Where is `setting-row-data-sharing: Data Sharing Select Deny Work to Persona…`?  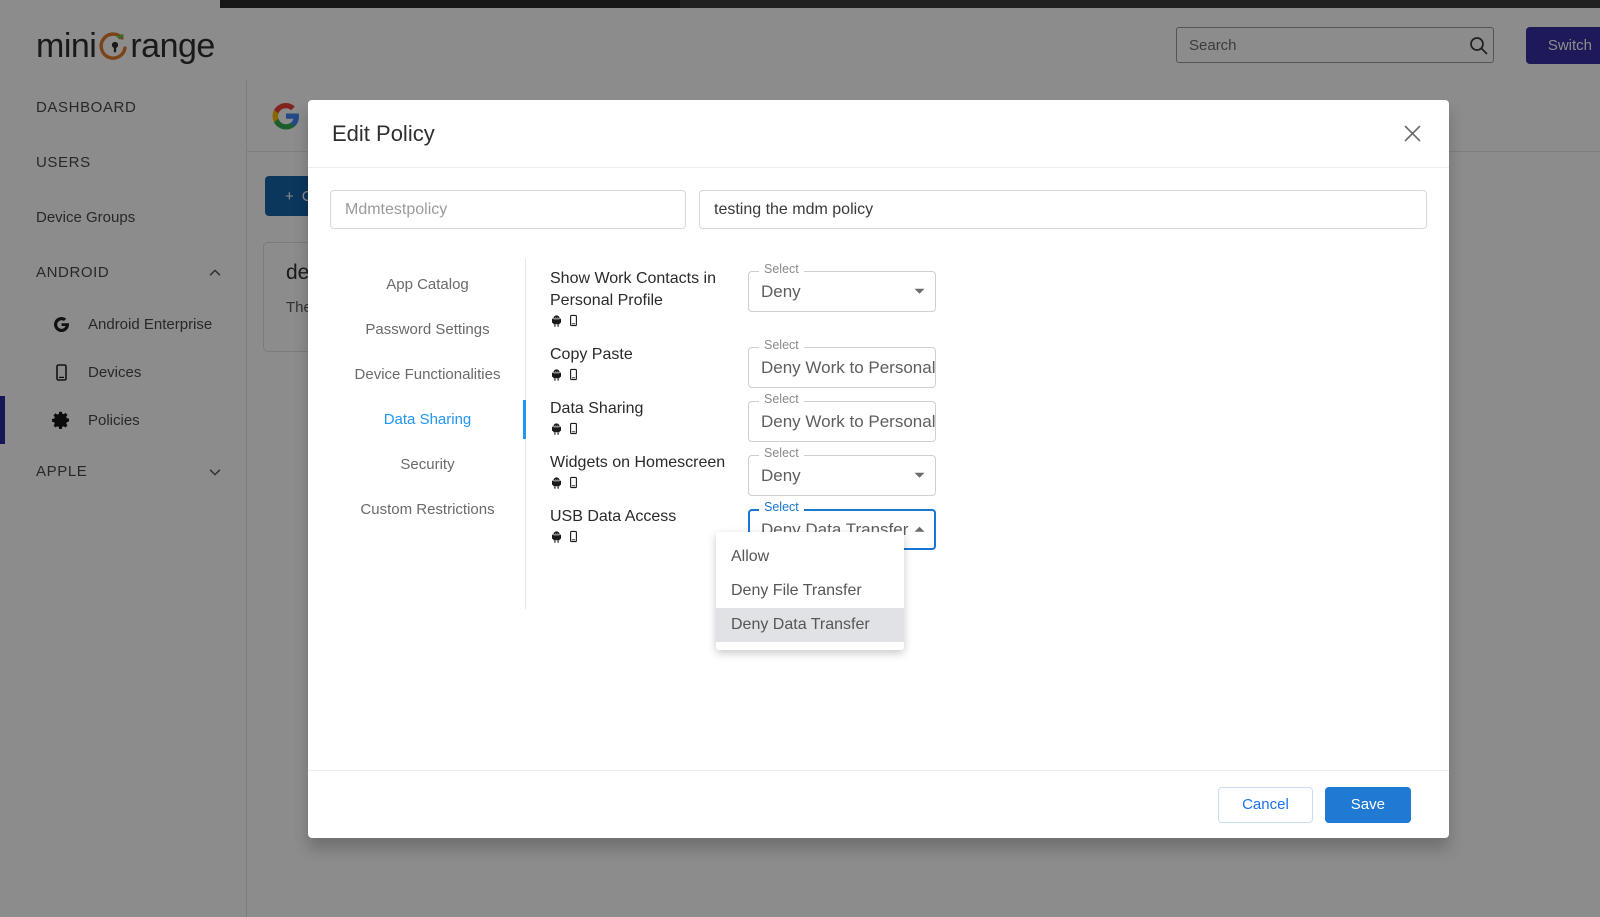 setting-row-data-sharing: Data Sharing Select Deny Work to Persona… is located at coordinates (988, 422).